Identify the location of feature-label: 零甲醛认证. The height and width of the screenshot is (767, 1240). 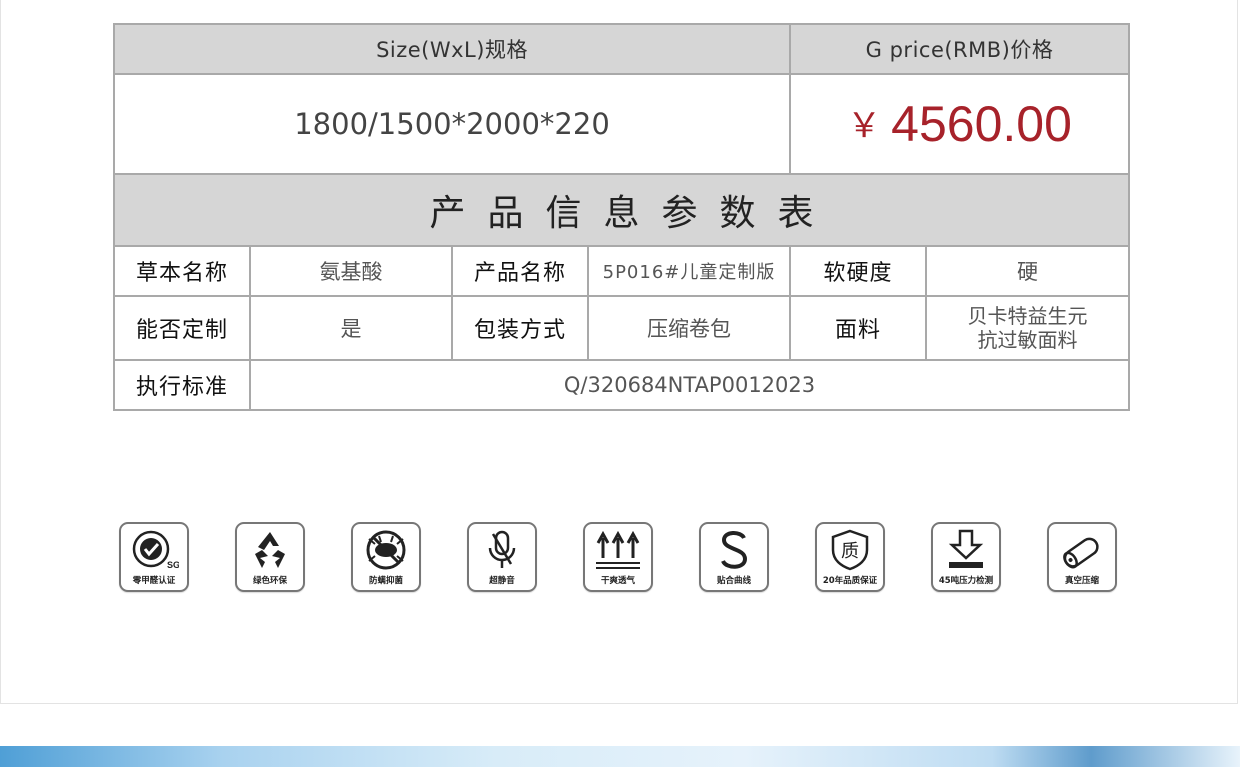
(154, 581).